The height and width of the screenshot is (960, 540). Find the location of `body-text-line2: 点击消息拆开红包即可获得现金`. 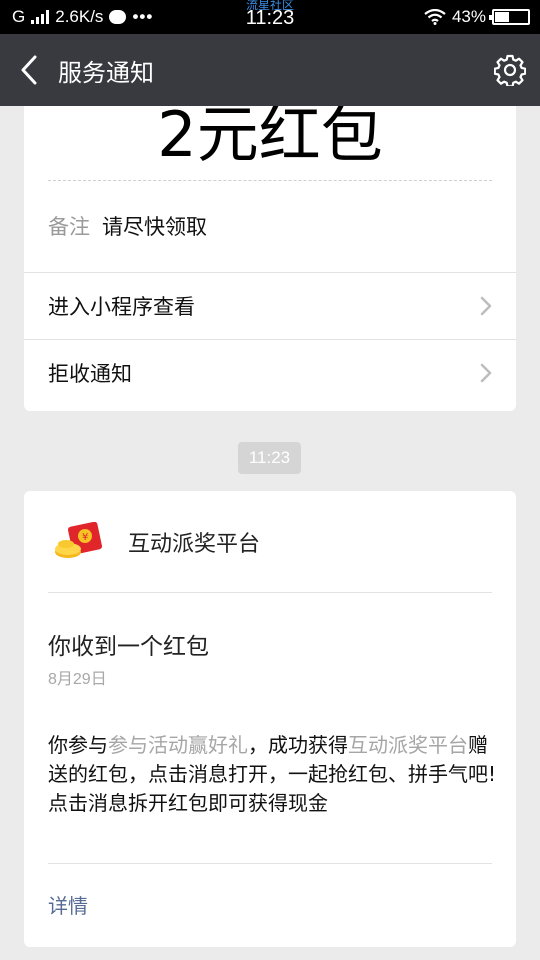

body-text-line2: 点击消息拆开红包即可获得现金 is located at coordinates (188, 803).